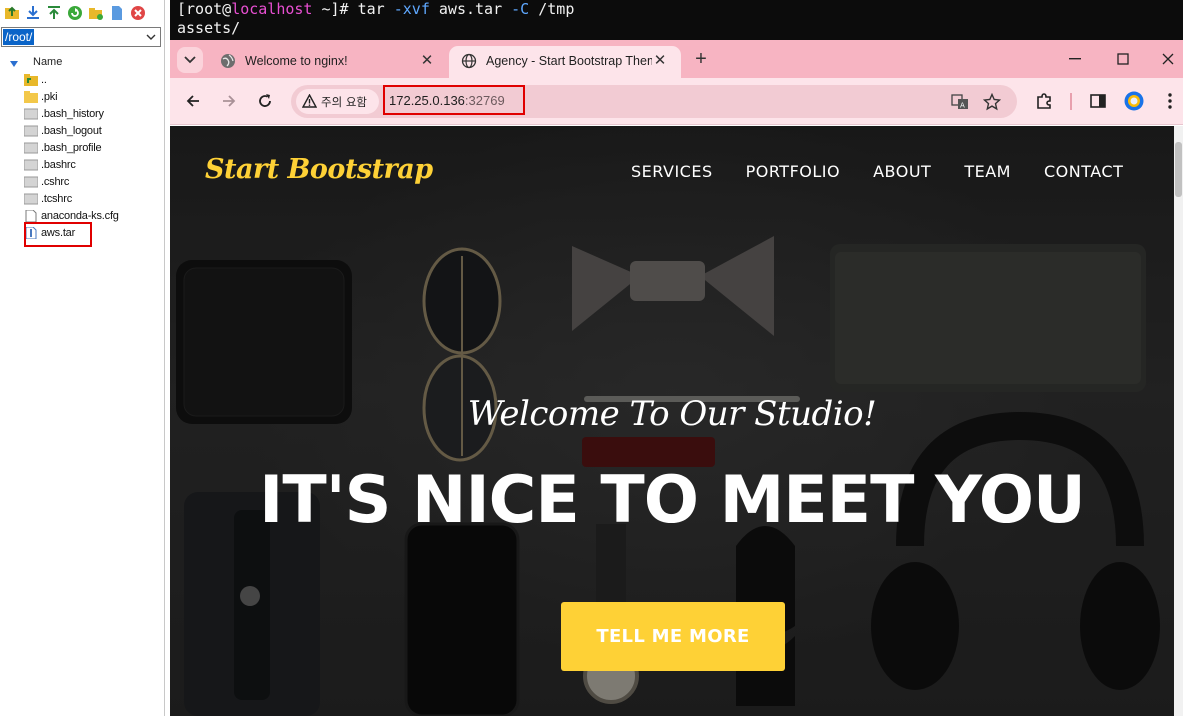 Image resolution: width=1183 pixels, height=716 pixels. I want to click on terminal-output-line: assets/, so click(209, 28).